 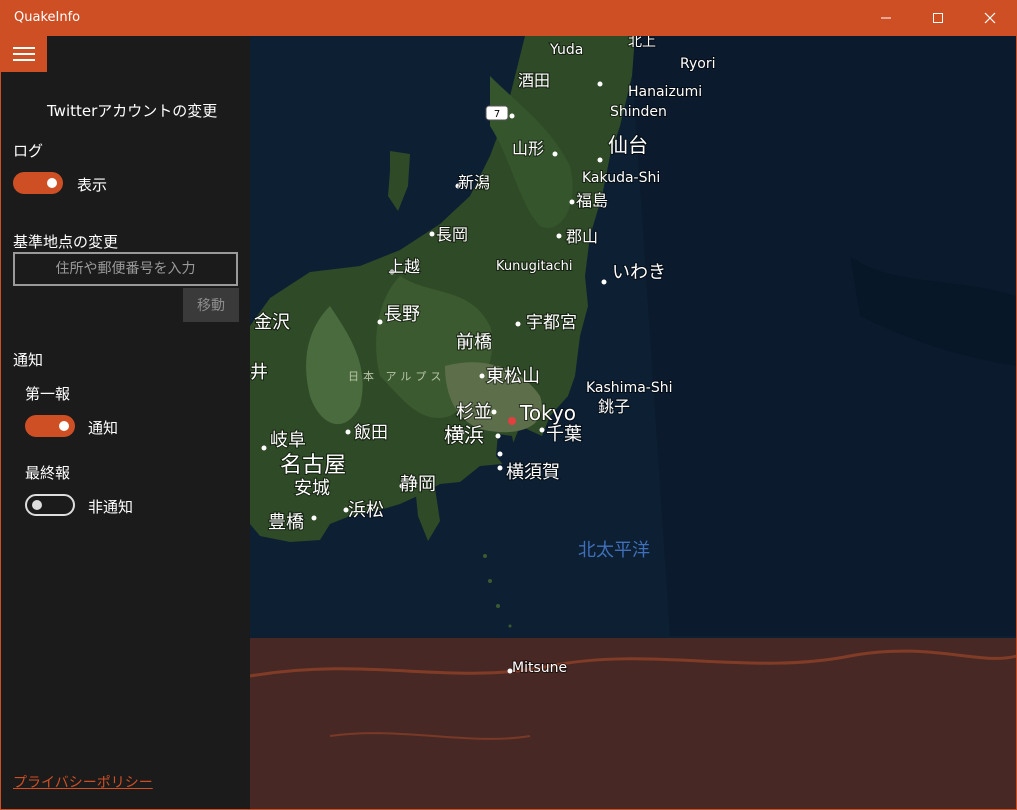 I want to click on minimize-icon, so click(x=886, y=18).